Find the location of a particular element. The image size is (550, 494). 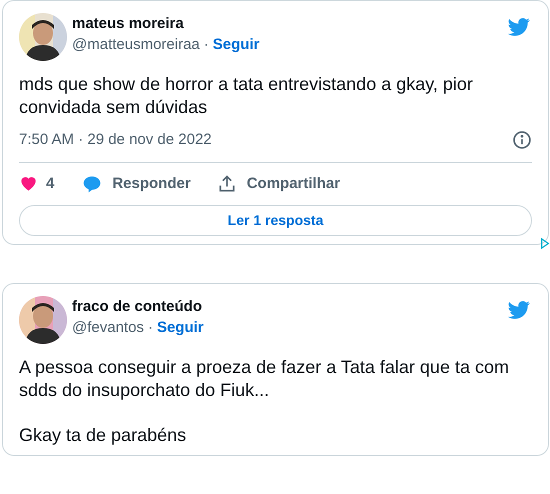

ad-choices-icon is located at coordinates (545, 243).